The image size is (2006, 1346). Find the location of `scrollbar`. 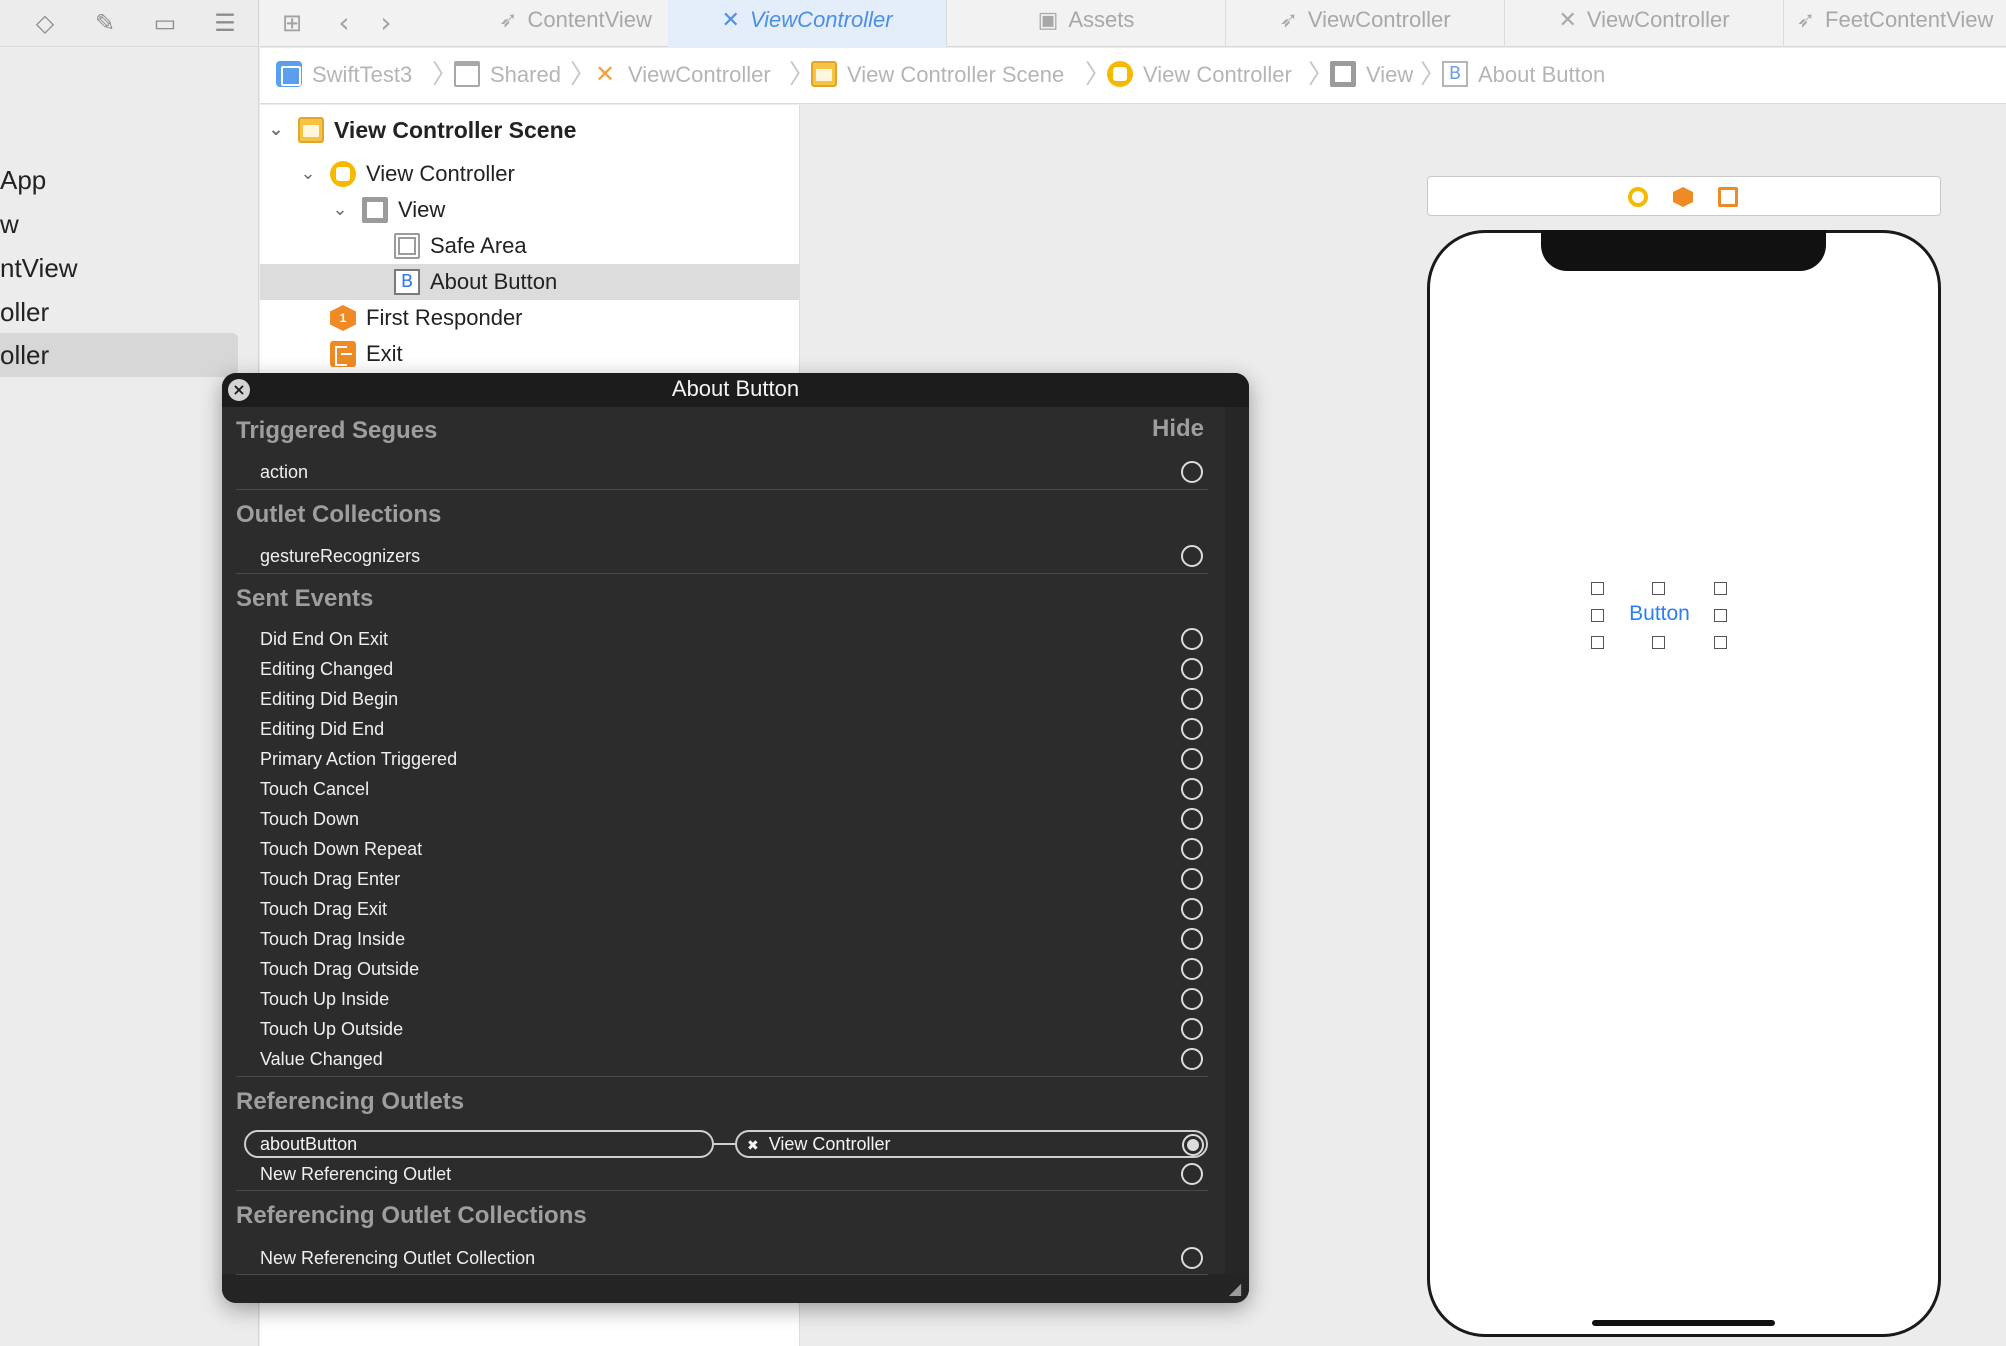

scrollbar is located at coordinates (1237, 840).